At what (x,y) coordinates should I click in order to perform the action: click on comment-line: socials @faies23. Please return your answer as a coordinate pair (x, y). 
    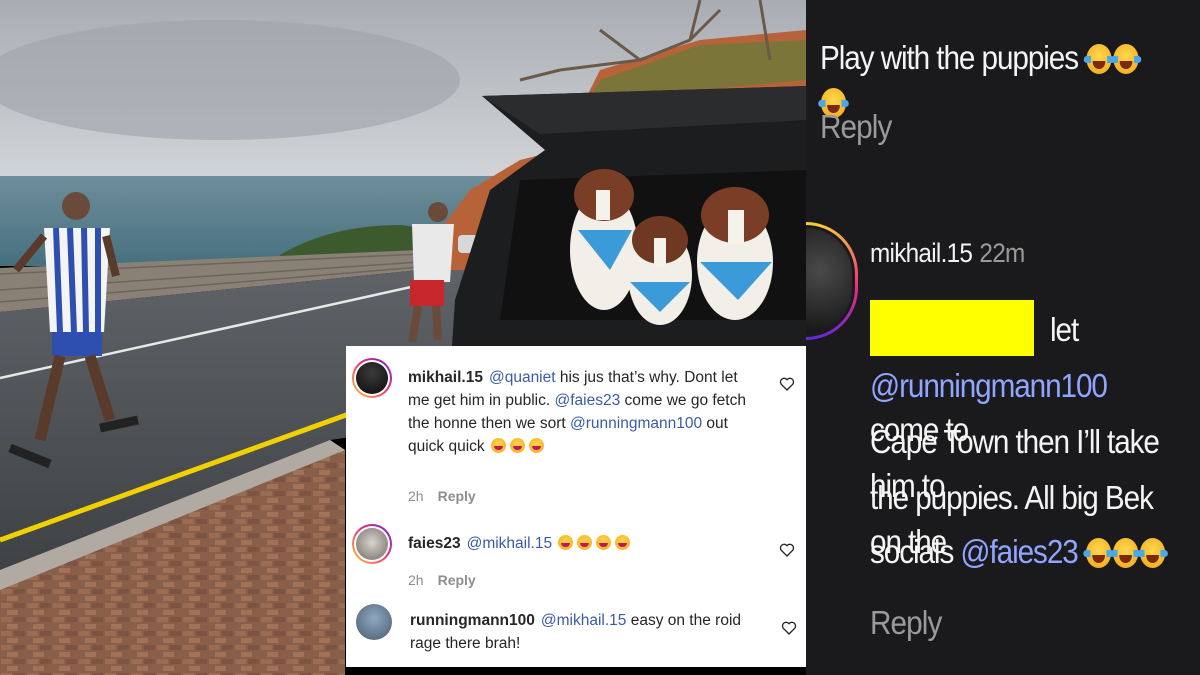
    Looking at the image, I should click on (1019, 552).